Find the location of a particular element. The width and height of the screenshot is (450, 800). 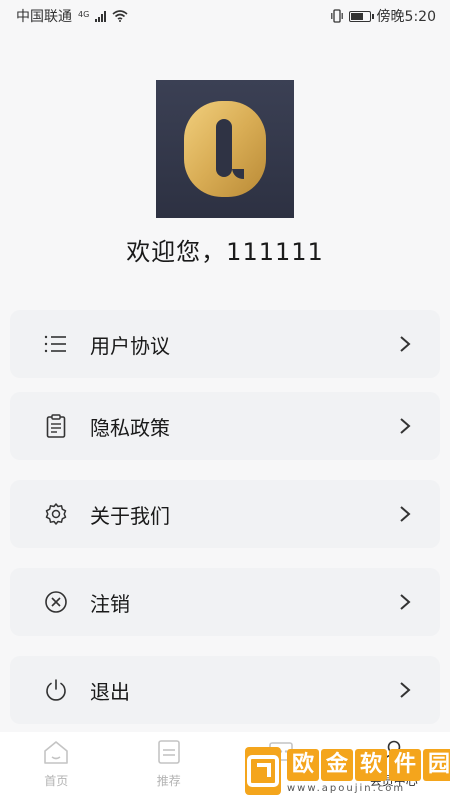

welcome-text: 欢迎您，111111 is located at coordinates (225, 252).